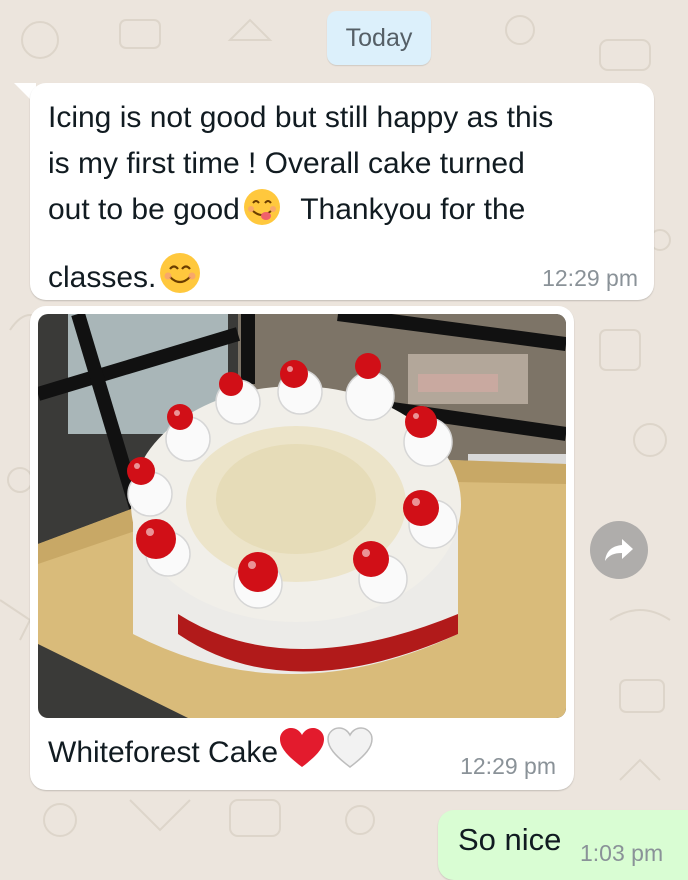 The width and height of the screenshot is (688, 880). I want to click on smiling-face-emoji, so click(180, 280).